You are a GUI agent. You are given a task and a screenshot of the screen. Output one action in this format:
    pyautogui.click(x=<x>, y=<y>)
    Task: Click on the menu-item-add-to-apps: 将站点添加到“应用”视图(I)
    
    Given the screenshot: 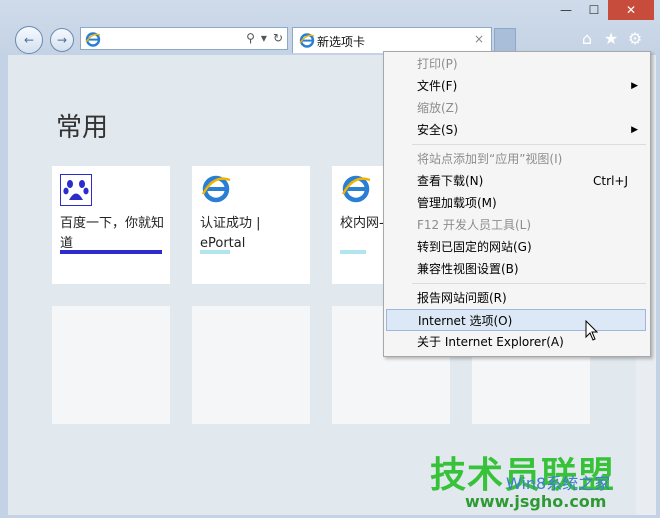 What is the action you would take?
    pyautogui.click(x=516, y=159)
    